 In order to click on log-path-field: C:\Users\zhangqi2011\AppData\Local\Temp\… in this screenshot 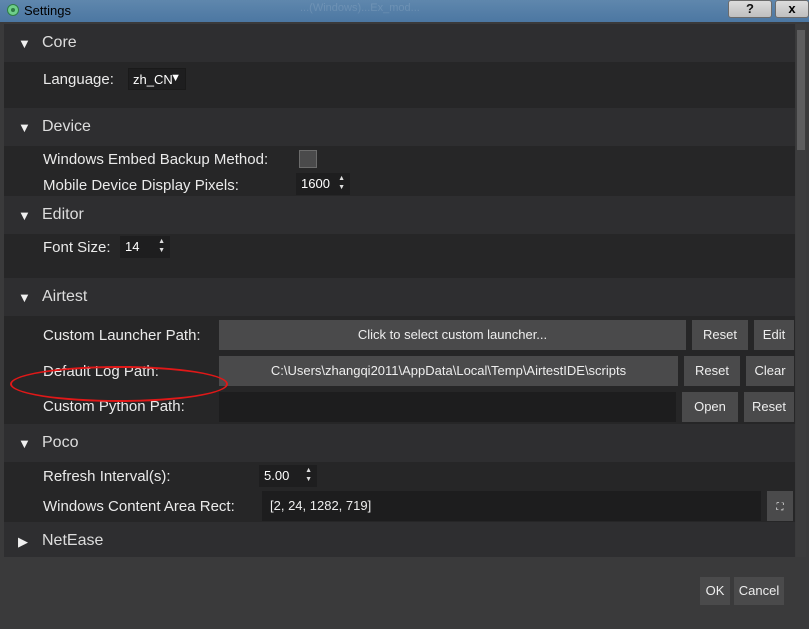, I will do `click(448, 371)`.